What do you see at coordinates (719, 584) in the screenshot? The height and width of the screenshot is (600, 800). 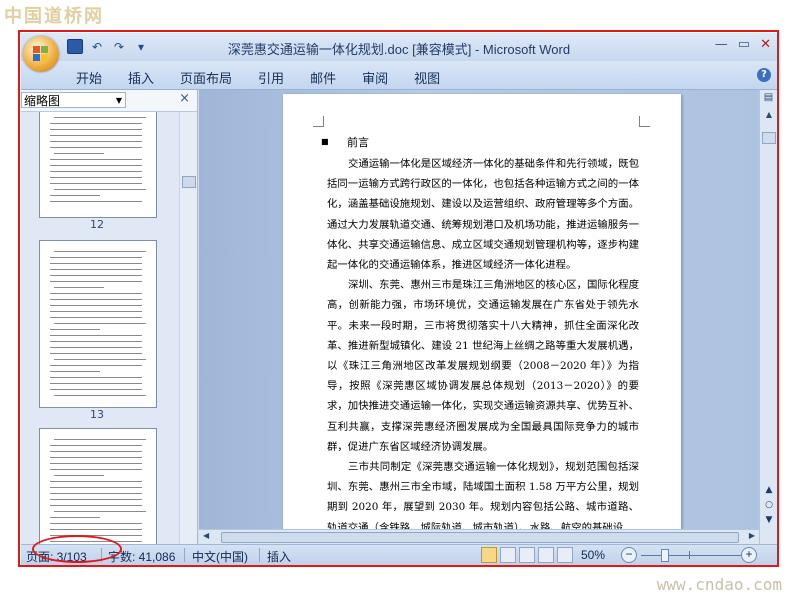 I see `watermark-bottom: www.cndao.com` at bounding box center [719, 584].